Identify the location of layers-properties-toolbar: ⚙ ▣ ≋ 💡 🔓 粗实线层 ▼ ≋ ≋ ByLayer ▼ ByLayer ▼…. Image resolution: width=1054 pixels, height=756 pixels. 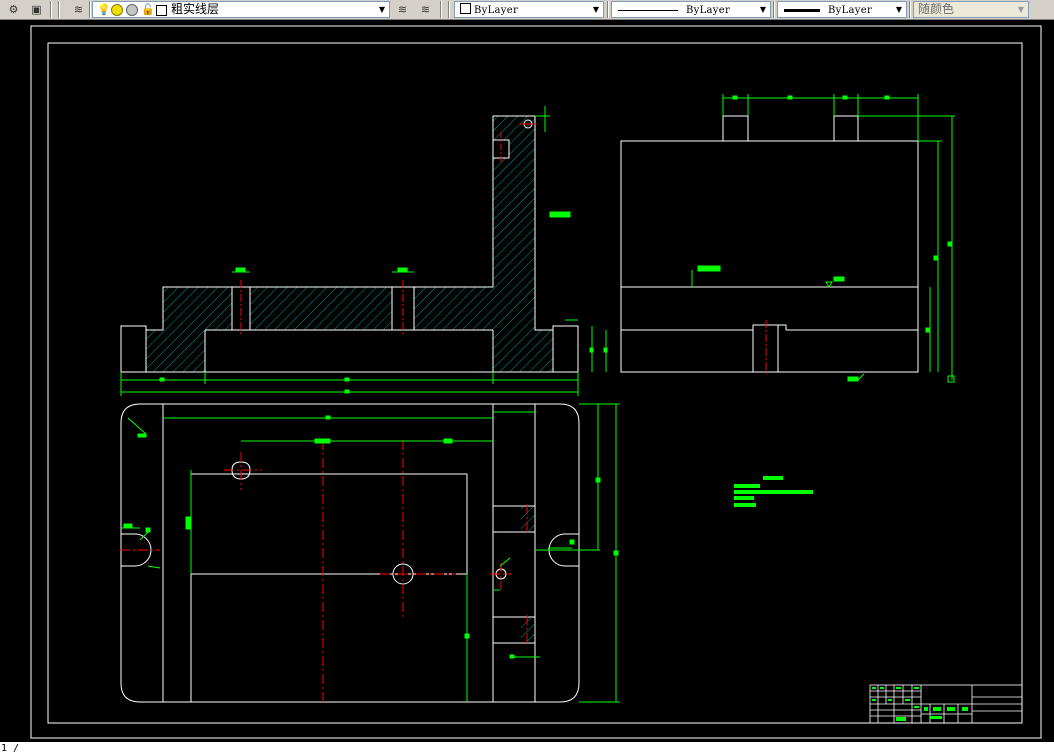
(527, 10).